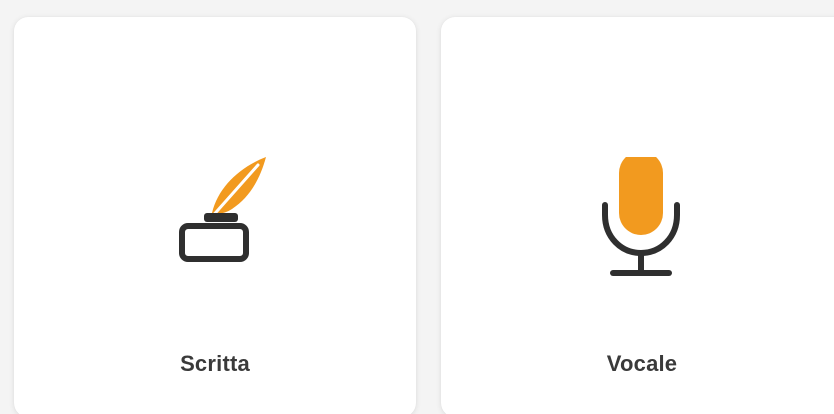 Image resolution: width=834 pixels, height=414 pixels. What do you see at coordinates (642, 363) in the screenshot?
I see `option-label-voice: Vocale` at bounding box center [642, 363].